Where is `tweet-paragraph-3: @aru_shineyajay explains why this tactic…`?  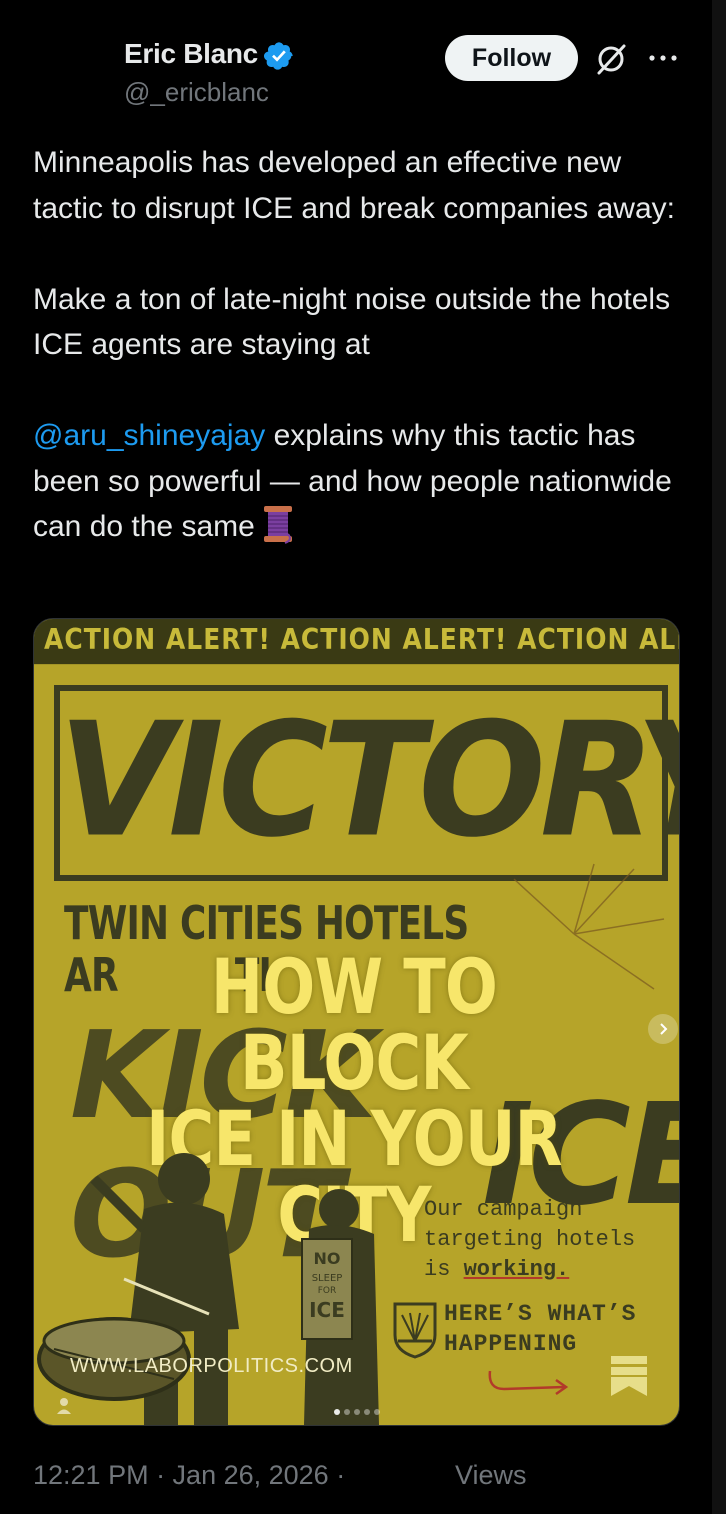 tweet-paragraph-3: @aru_shineyajay explains why this tactic… is located at coordinates (358, 481).